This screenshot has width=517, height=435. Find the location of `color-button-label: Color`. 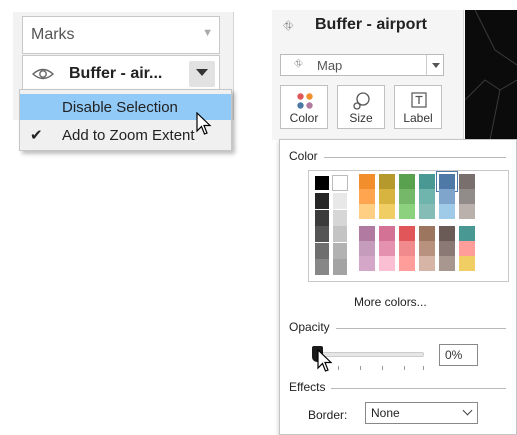

color-button-label: Color is located at coordinates (304, 118).